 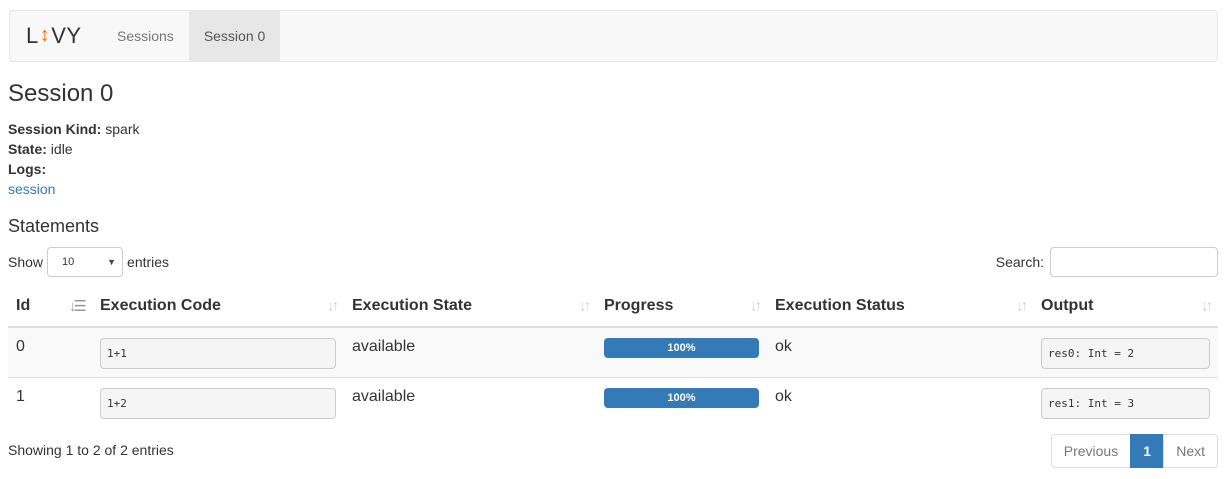 I want to click on execution-code-field: 1+2, so click(x=218, y=403).